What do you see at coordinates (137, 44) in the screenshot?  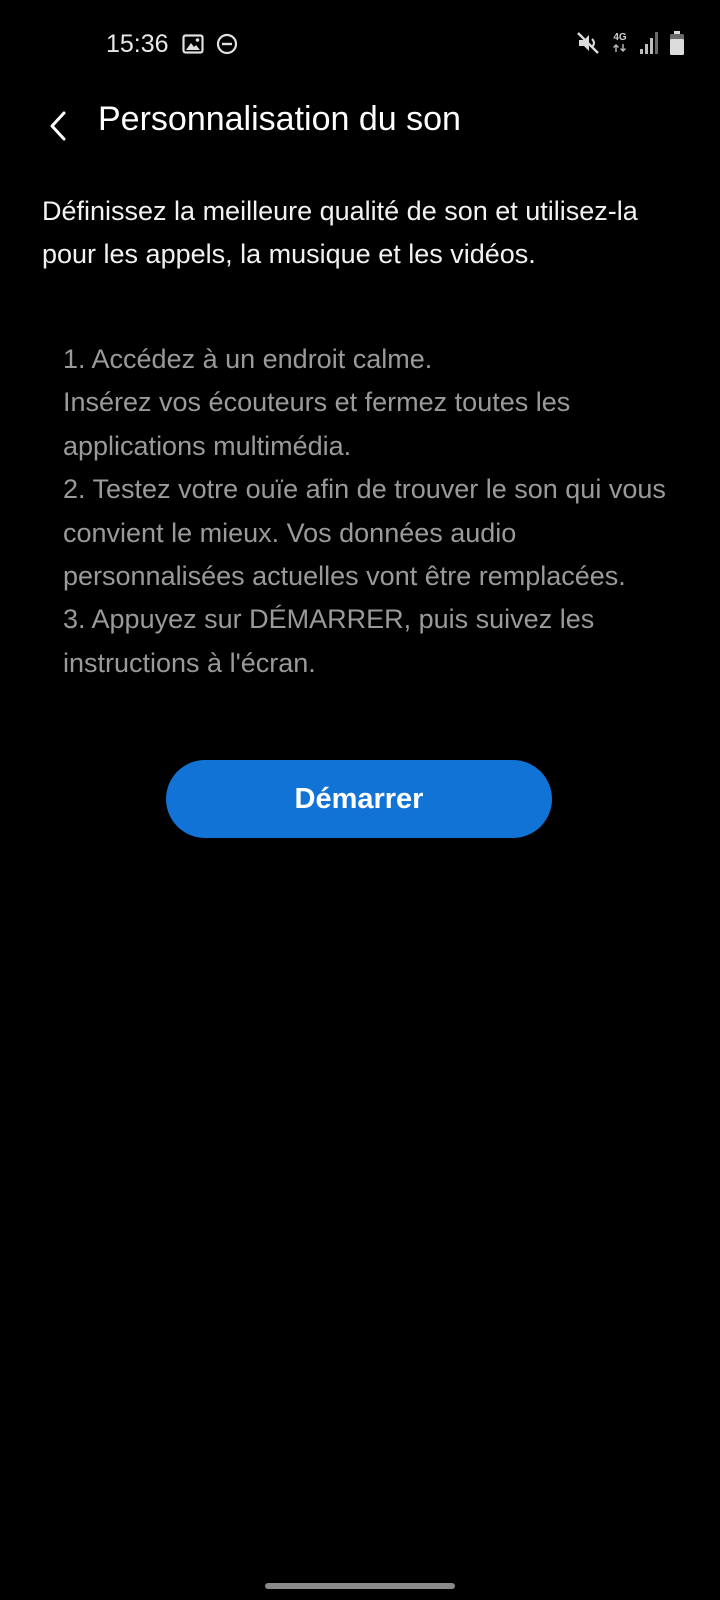 I see `status-time: 15:36` at bounding box center [137, 44].